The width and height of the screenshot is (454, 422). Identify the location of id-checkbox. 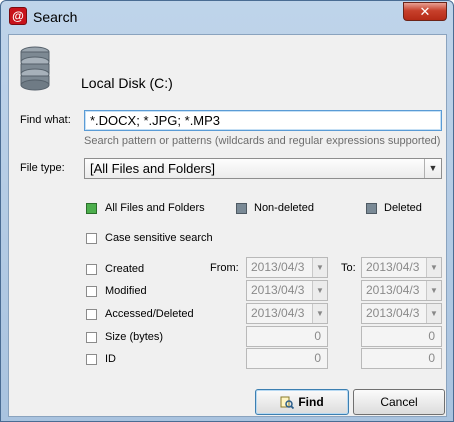
(91, 359).